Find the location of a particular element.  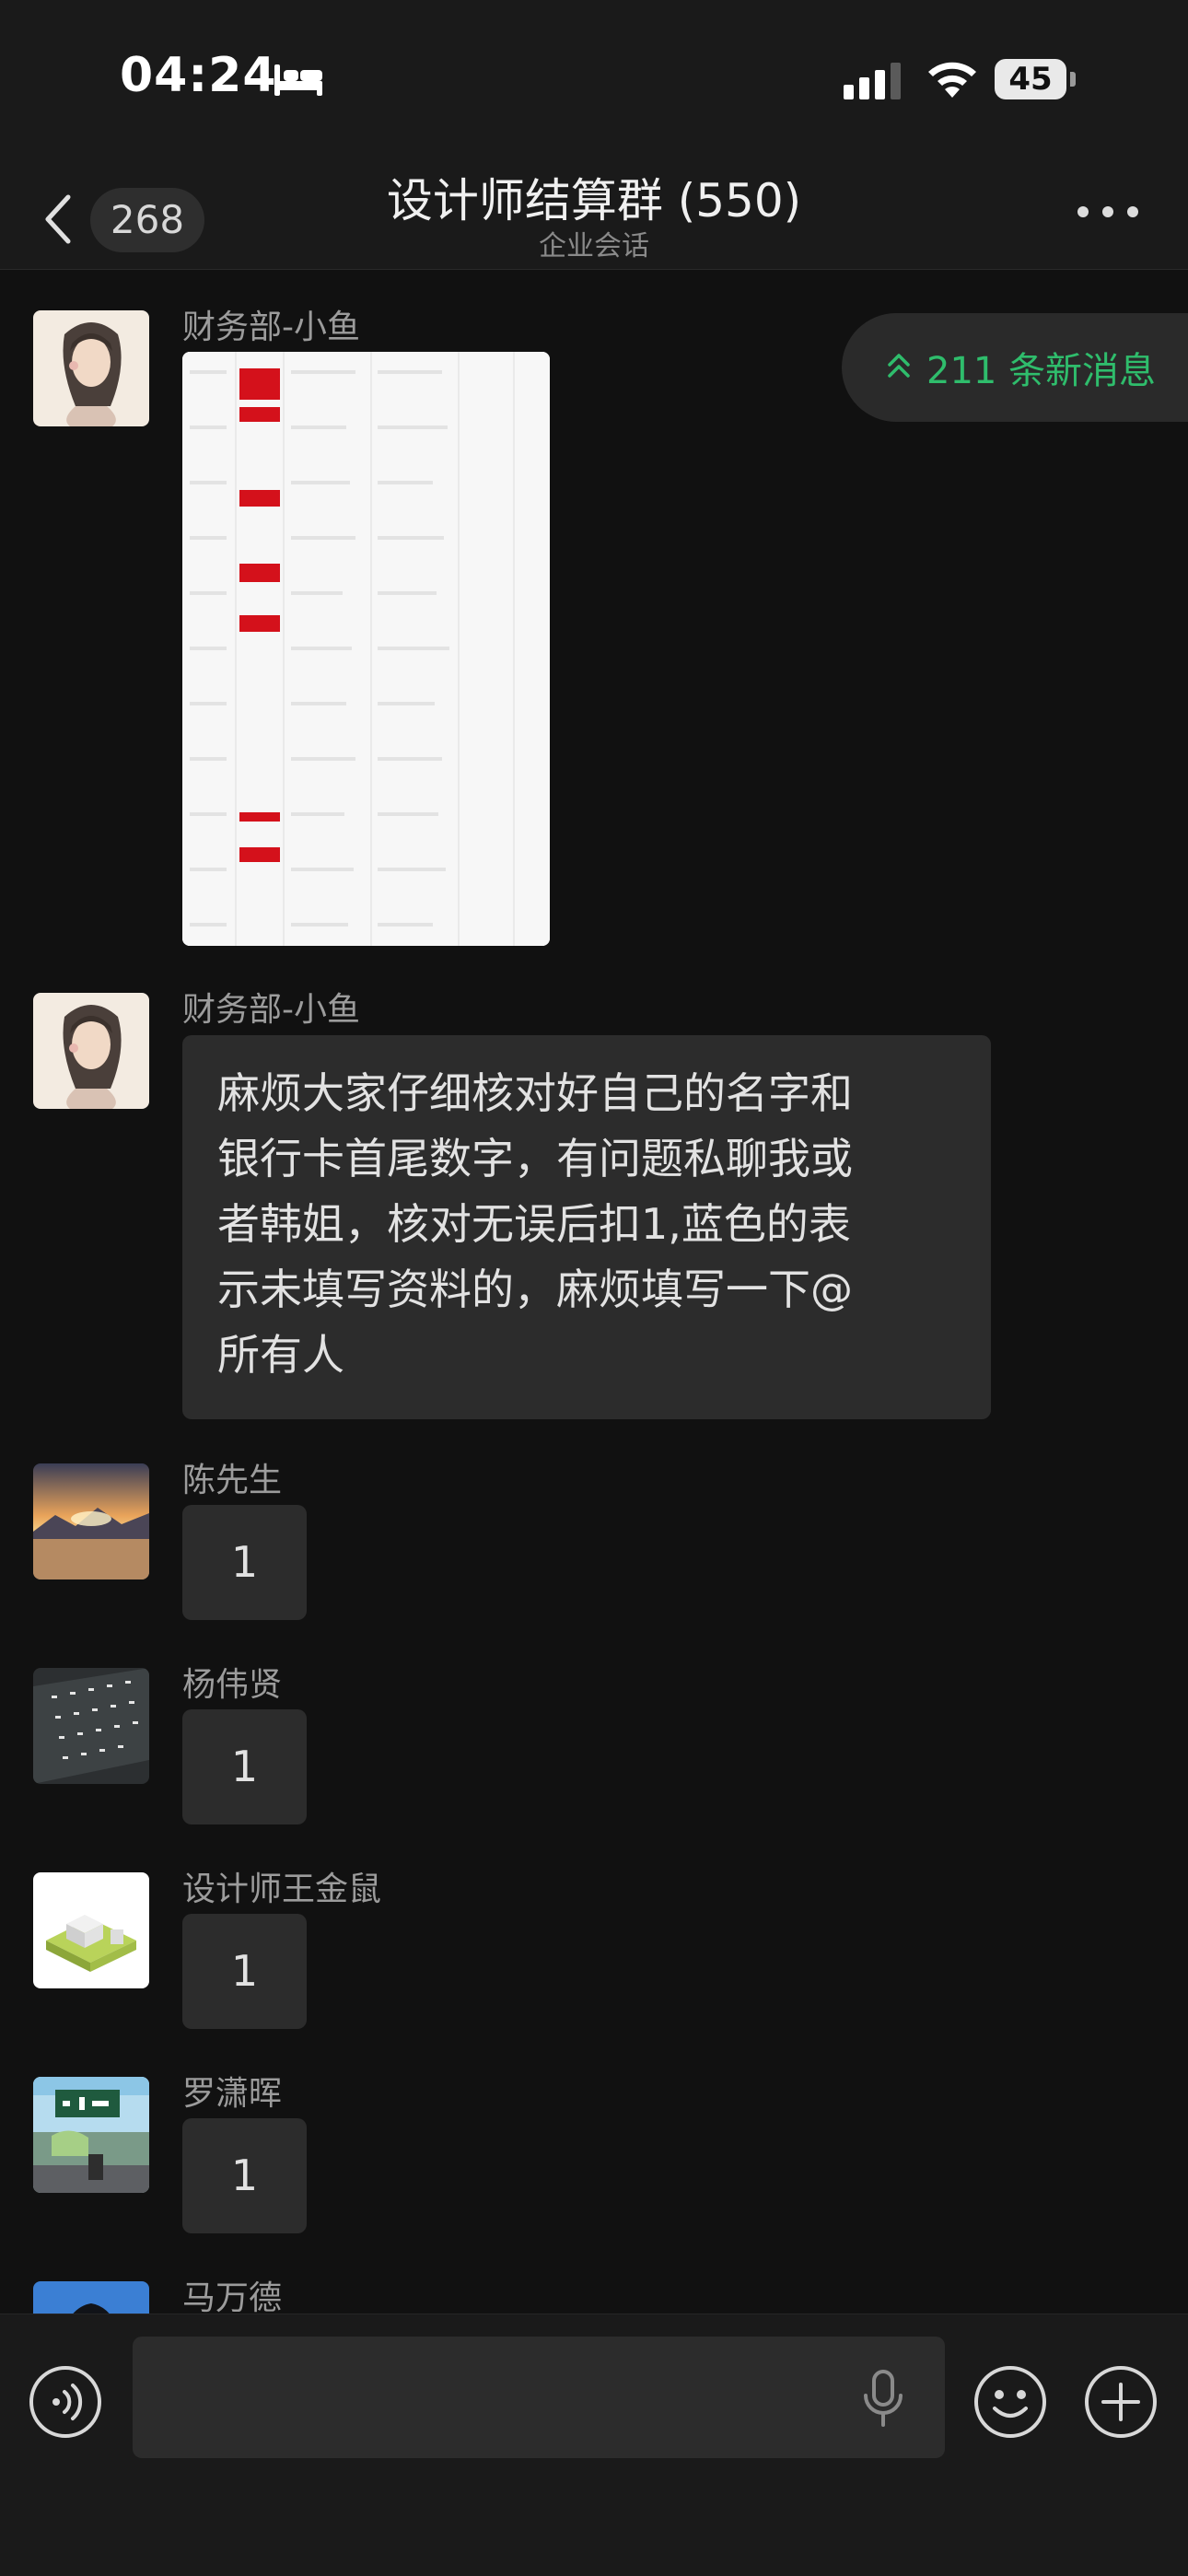

message-line: 示未填写资料的，麻烦填写一下@ is located at coordinates (535, 1289).